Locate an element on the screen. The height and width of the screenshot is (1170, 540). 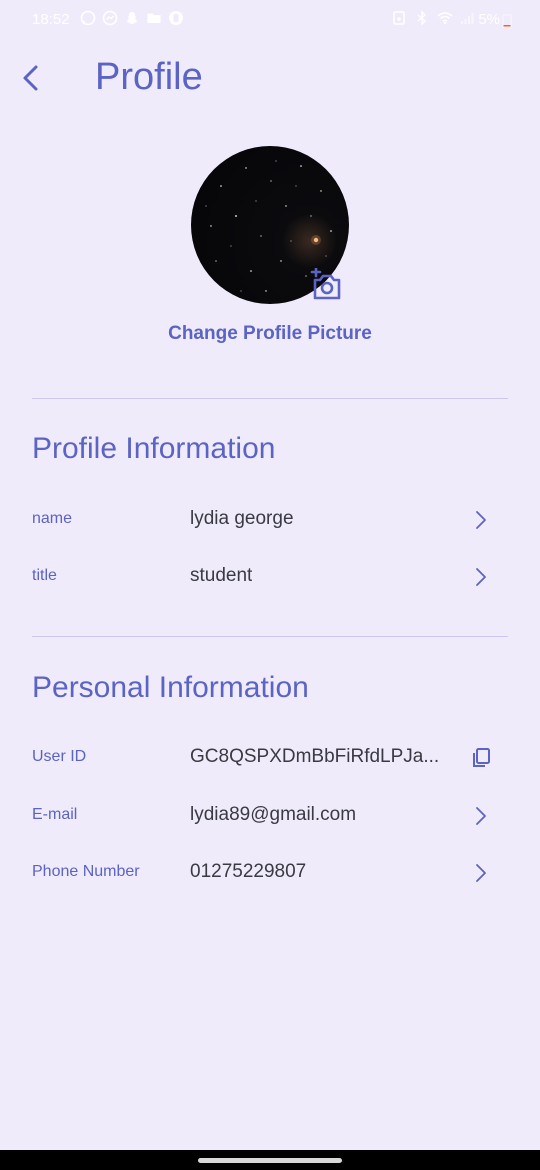
back-button is located at coordinates (30, 78).